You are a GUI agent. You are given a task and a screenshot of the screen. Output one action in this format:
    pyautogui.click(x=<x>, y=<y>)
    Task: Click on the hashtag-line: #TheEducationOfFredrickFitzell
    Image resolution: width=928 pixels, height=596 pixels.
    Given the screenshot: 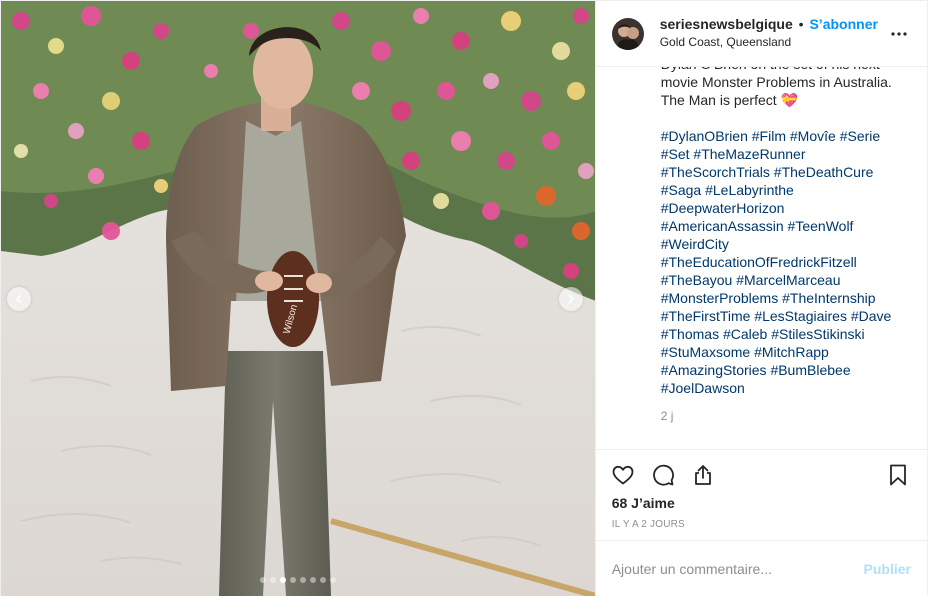 What is the action you would take?
    pyautogui.click(x=786, y=262)
    